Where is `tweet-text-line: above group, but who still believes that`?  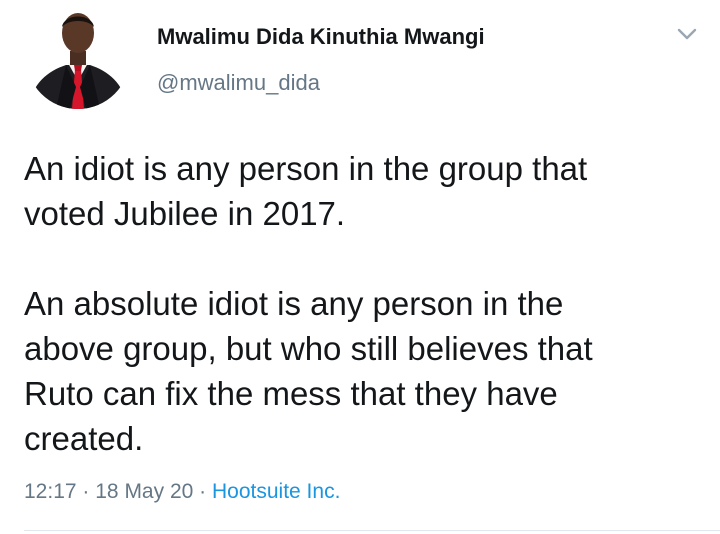
tweet-text-line: above group, but who still believes that is located at coordinates (308, 348).